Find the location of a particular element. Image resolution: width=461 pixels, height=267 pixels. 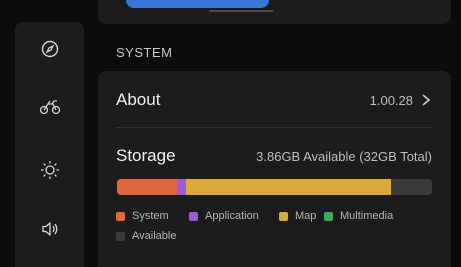

application-swatch is located at coordinates (193, 216).